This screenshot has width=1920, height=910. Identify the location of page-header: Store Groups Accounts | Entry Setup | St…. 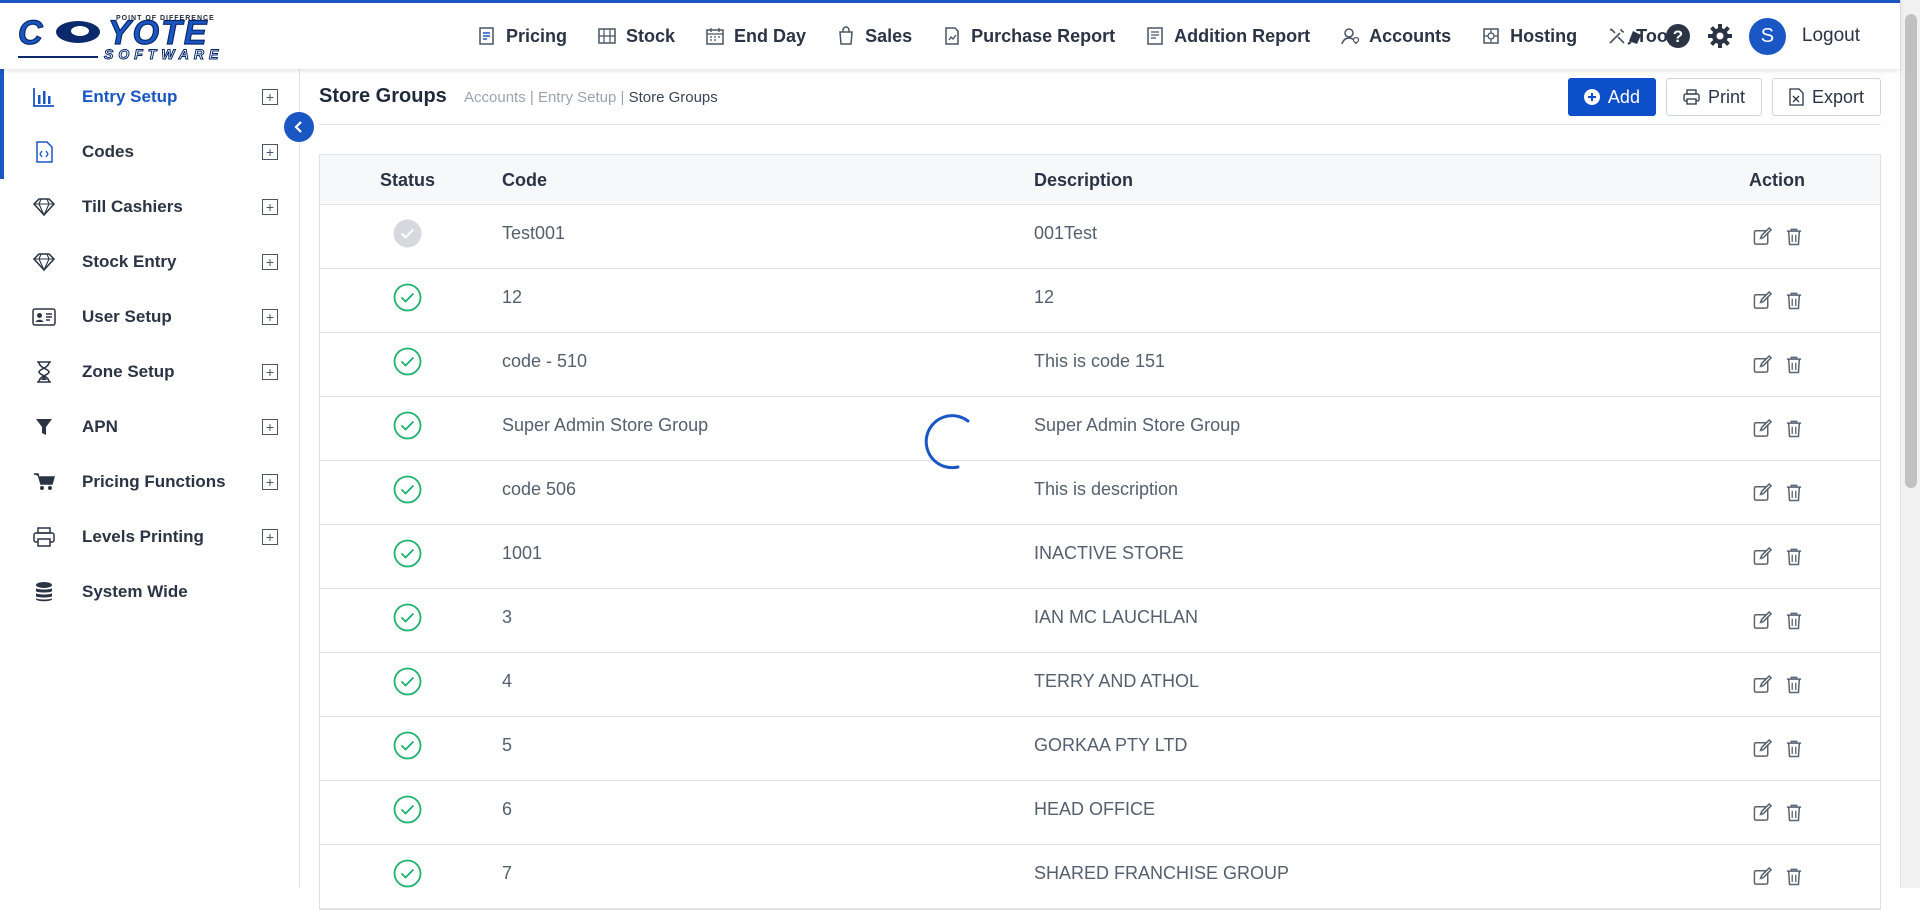
(1100, 97).